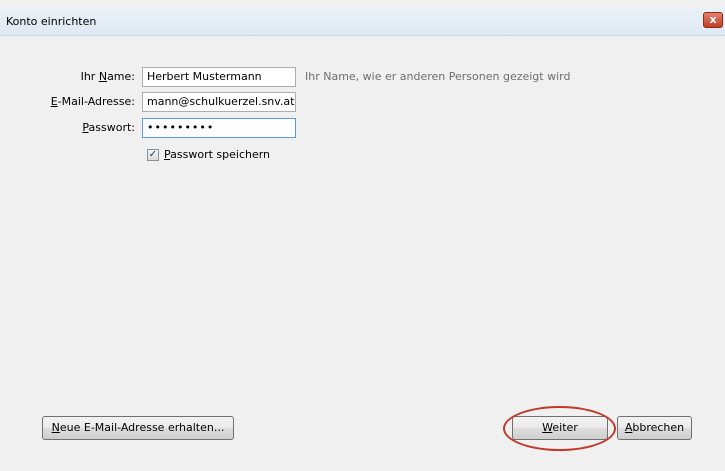  I want to click on next-button: Weiter, so click(560, 428).